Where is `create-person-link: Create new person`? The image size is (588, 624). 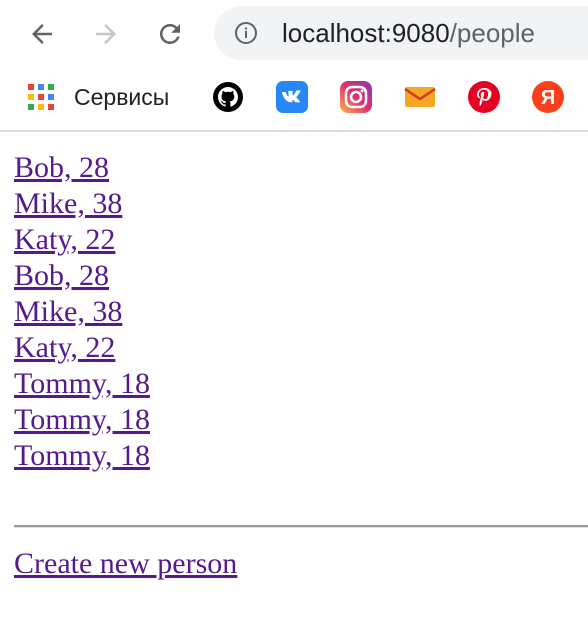 create-person-link: Create new person is located at coordinates (125, 564).